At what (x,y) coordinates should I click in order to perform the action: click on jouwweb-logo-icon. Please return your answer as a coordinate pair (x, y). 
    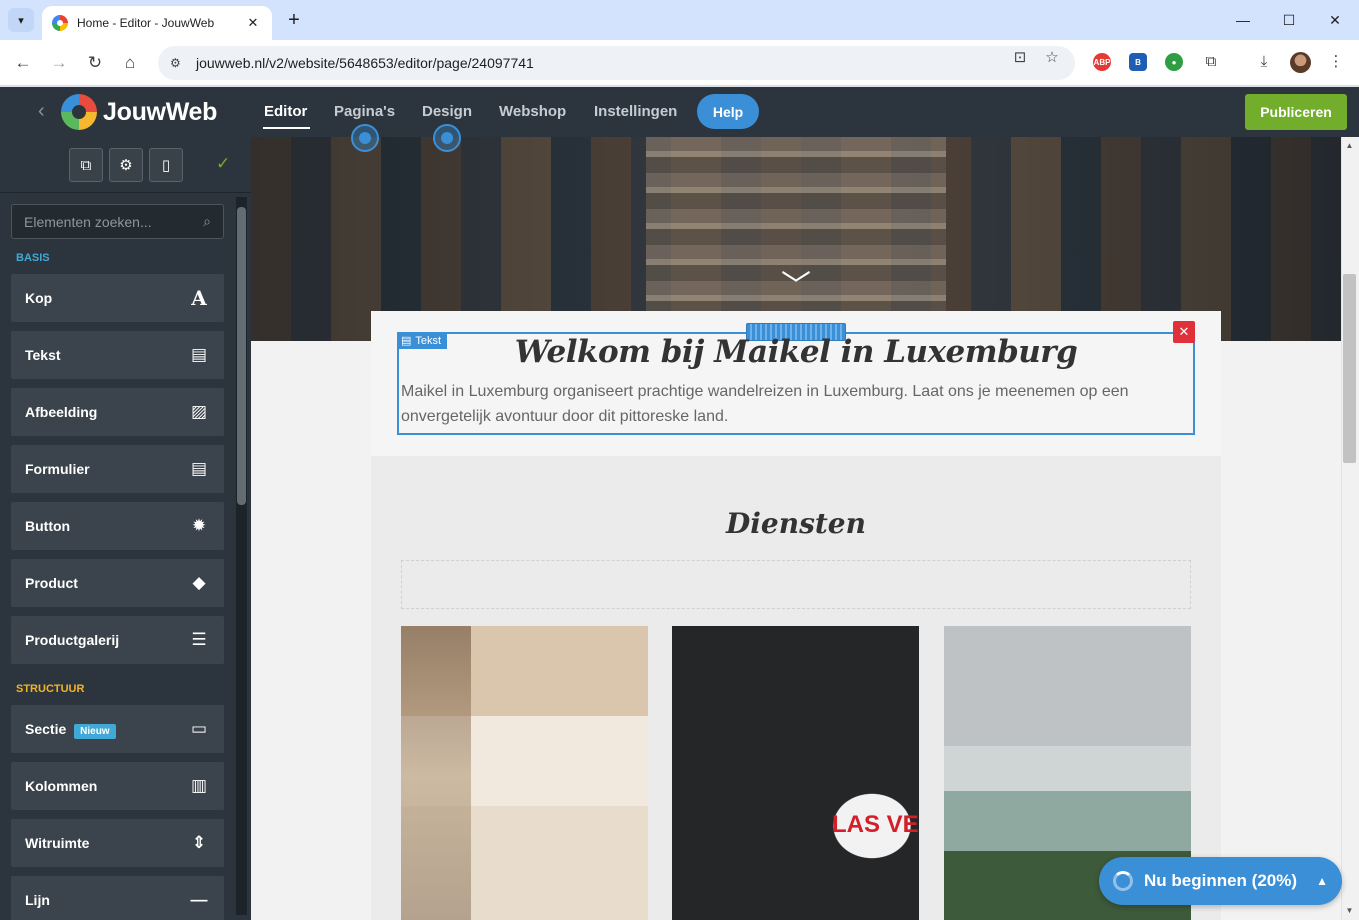
    Looking at the image, I should click on (79, 112).